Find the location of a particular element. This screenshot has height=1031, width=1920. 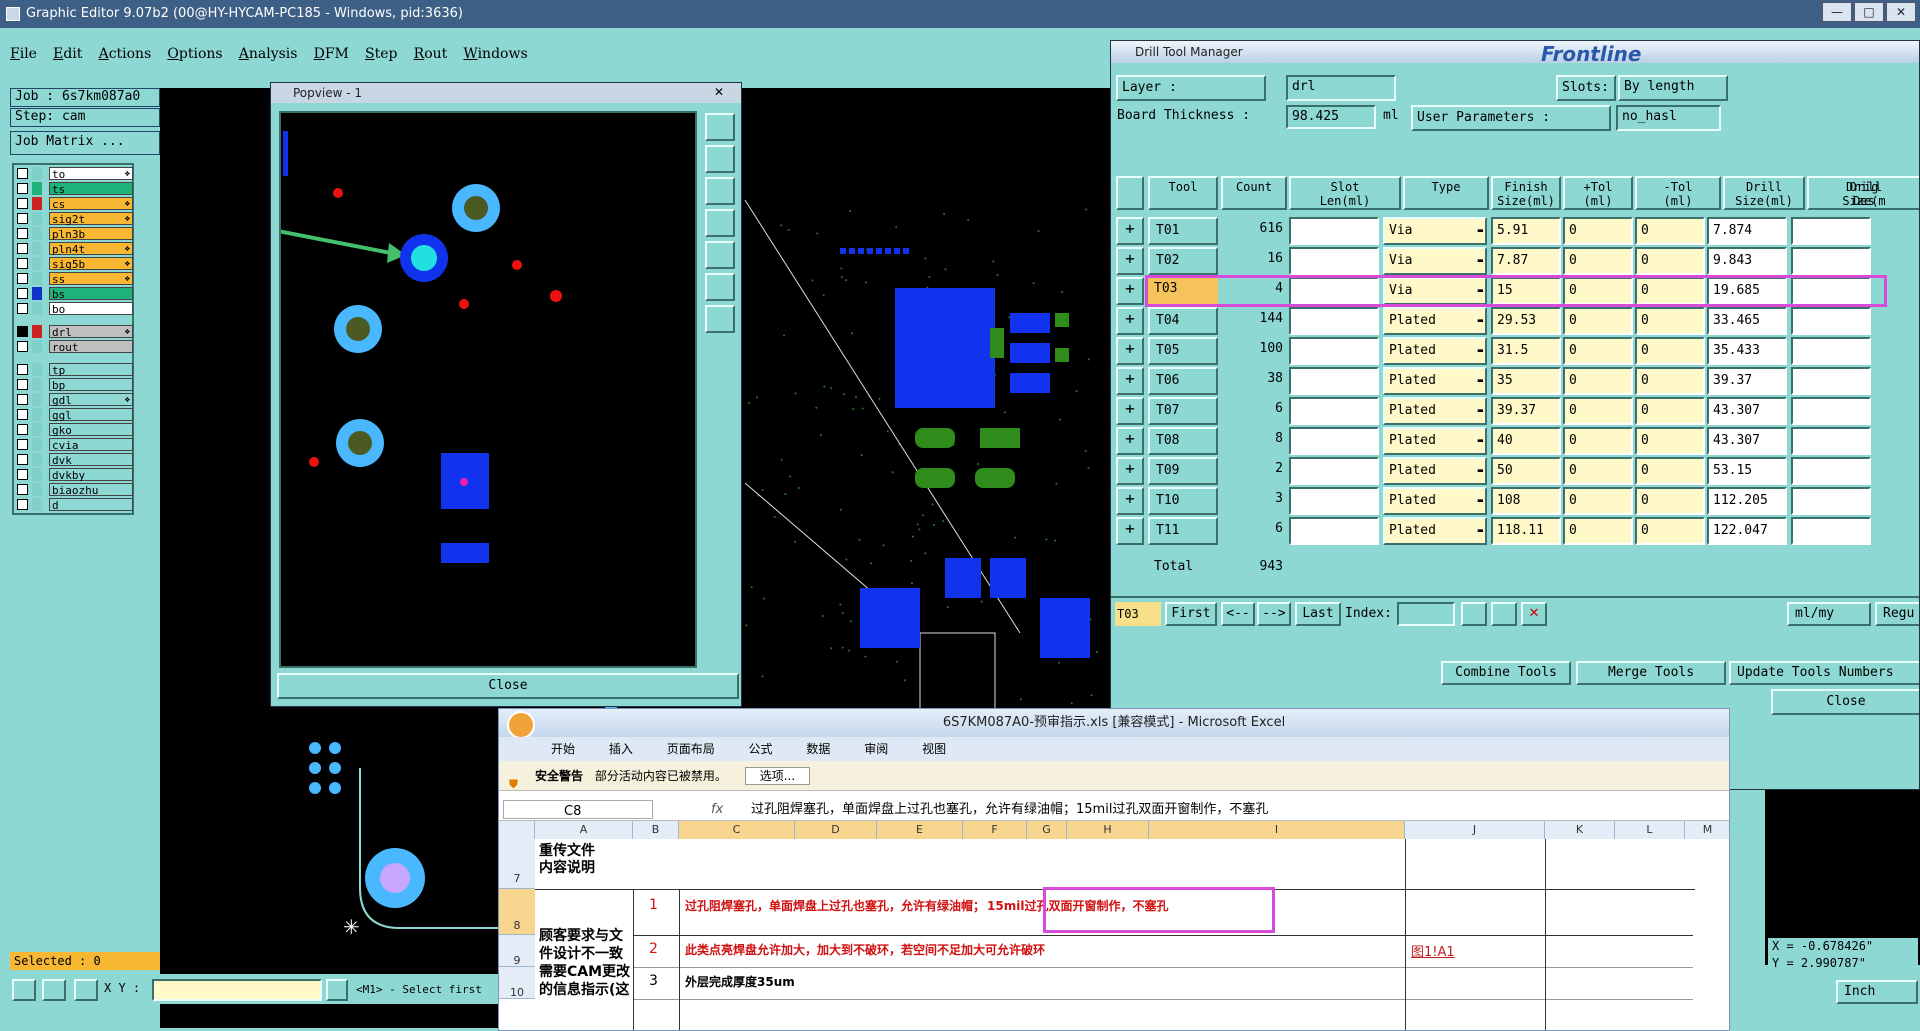

layer-name: dvk is located at coordinates (91, 460).